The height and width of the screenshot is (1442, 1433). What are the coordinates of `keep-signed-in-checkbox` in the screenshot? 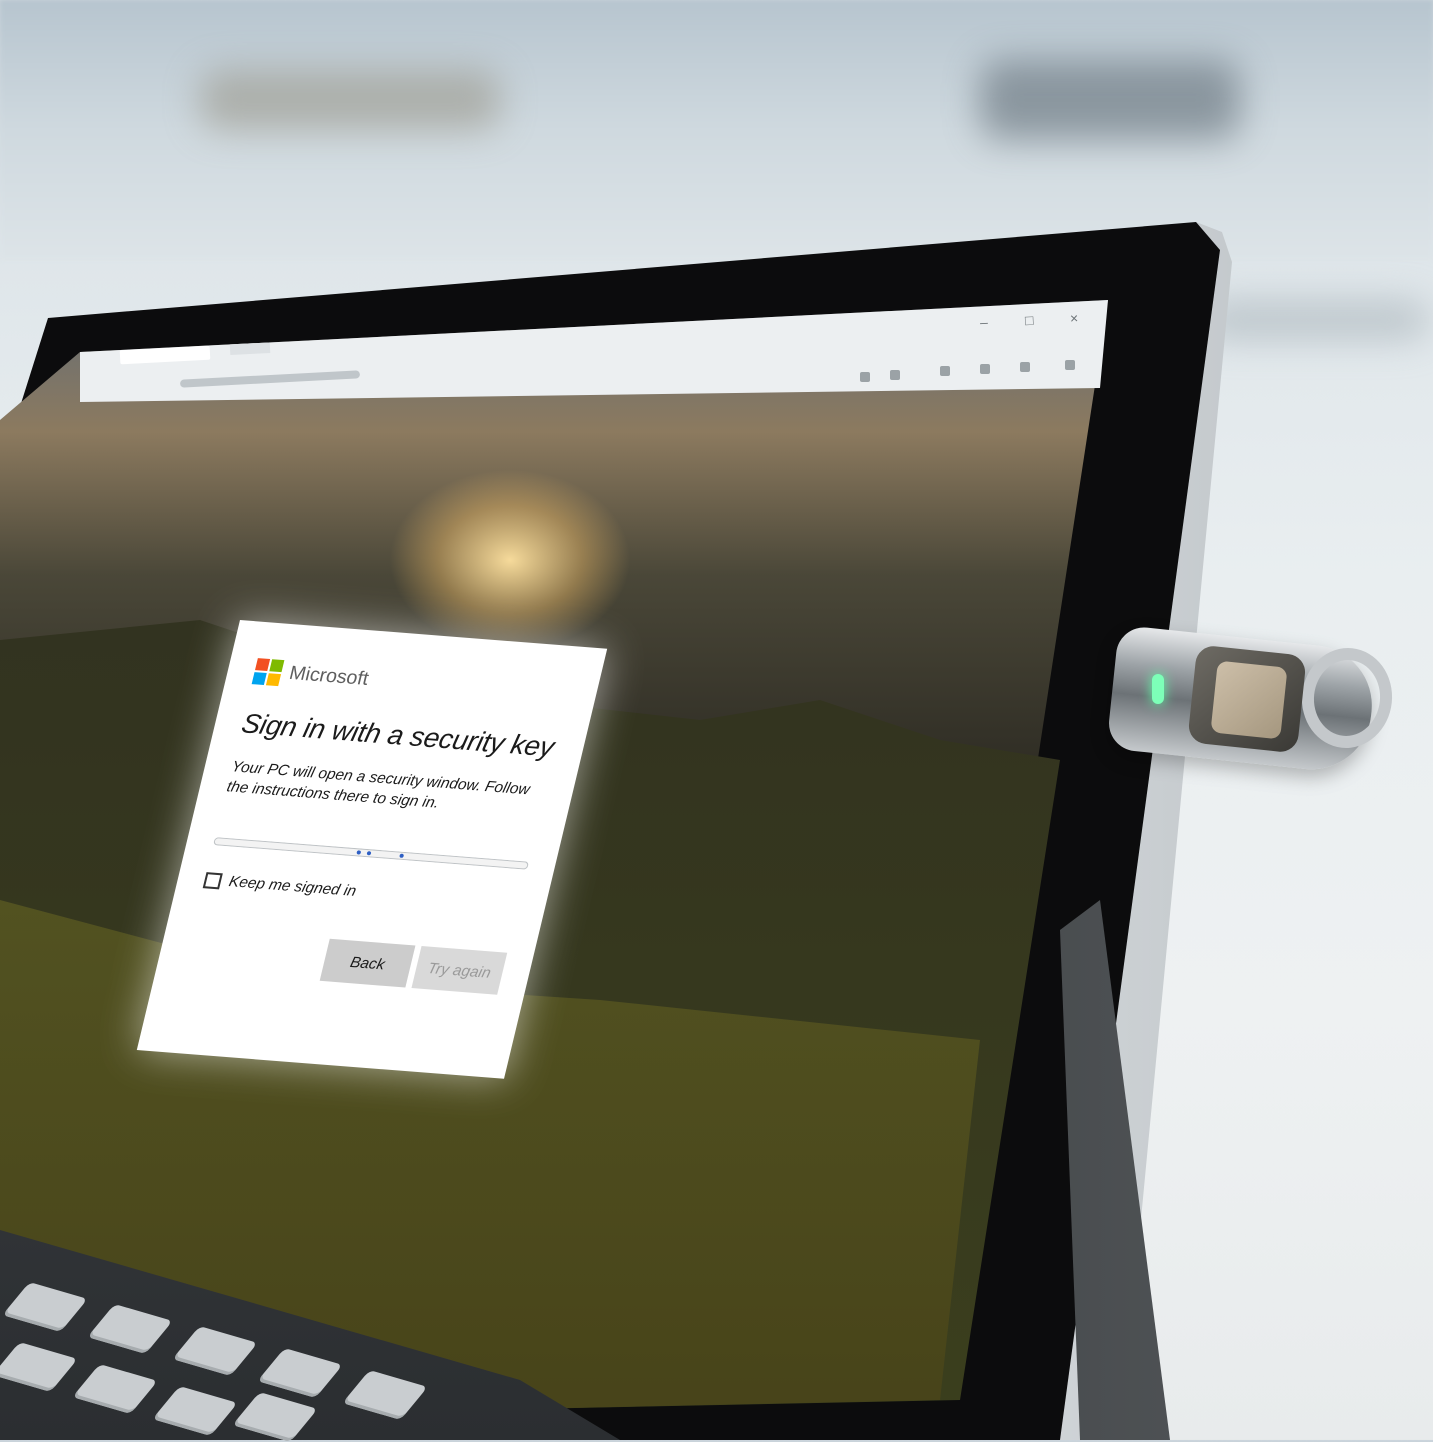 It's located at (212, 880).